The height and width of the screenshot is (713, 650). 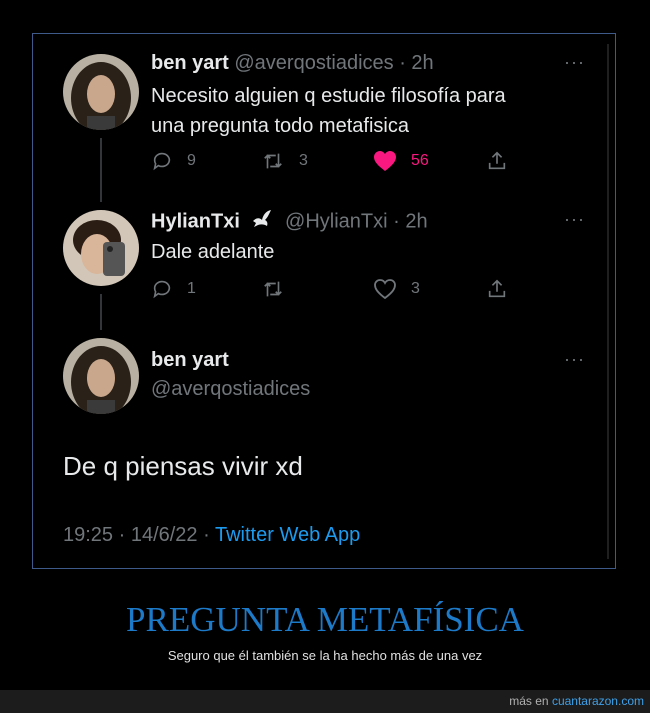 What do you see at coordinates (191, 288) in the screenshot?
I see `reply-count: 1` at bounding box center [191, 288].